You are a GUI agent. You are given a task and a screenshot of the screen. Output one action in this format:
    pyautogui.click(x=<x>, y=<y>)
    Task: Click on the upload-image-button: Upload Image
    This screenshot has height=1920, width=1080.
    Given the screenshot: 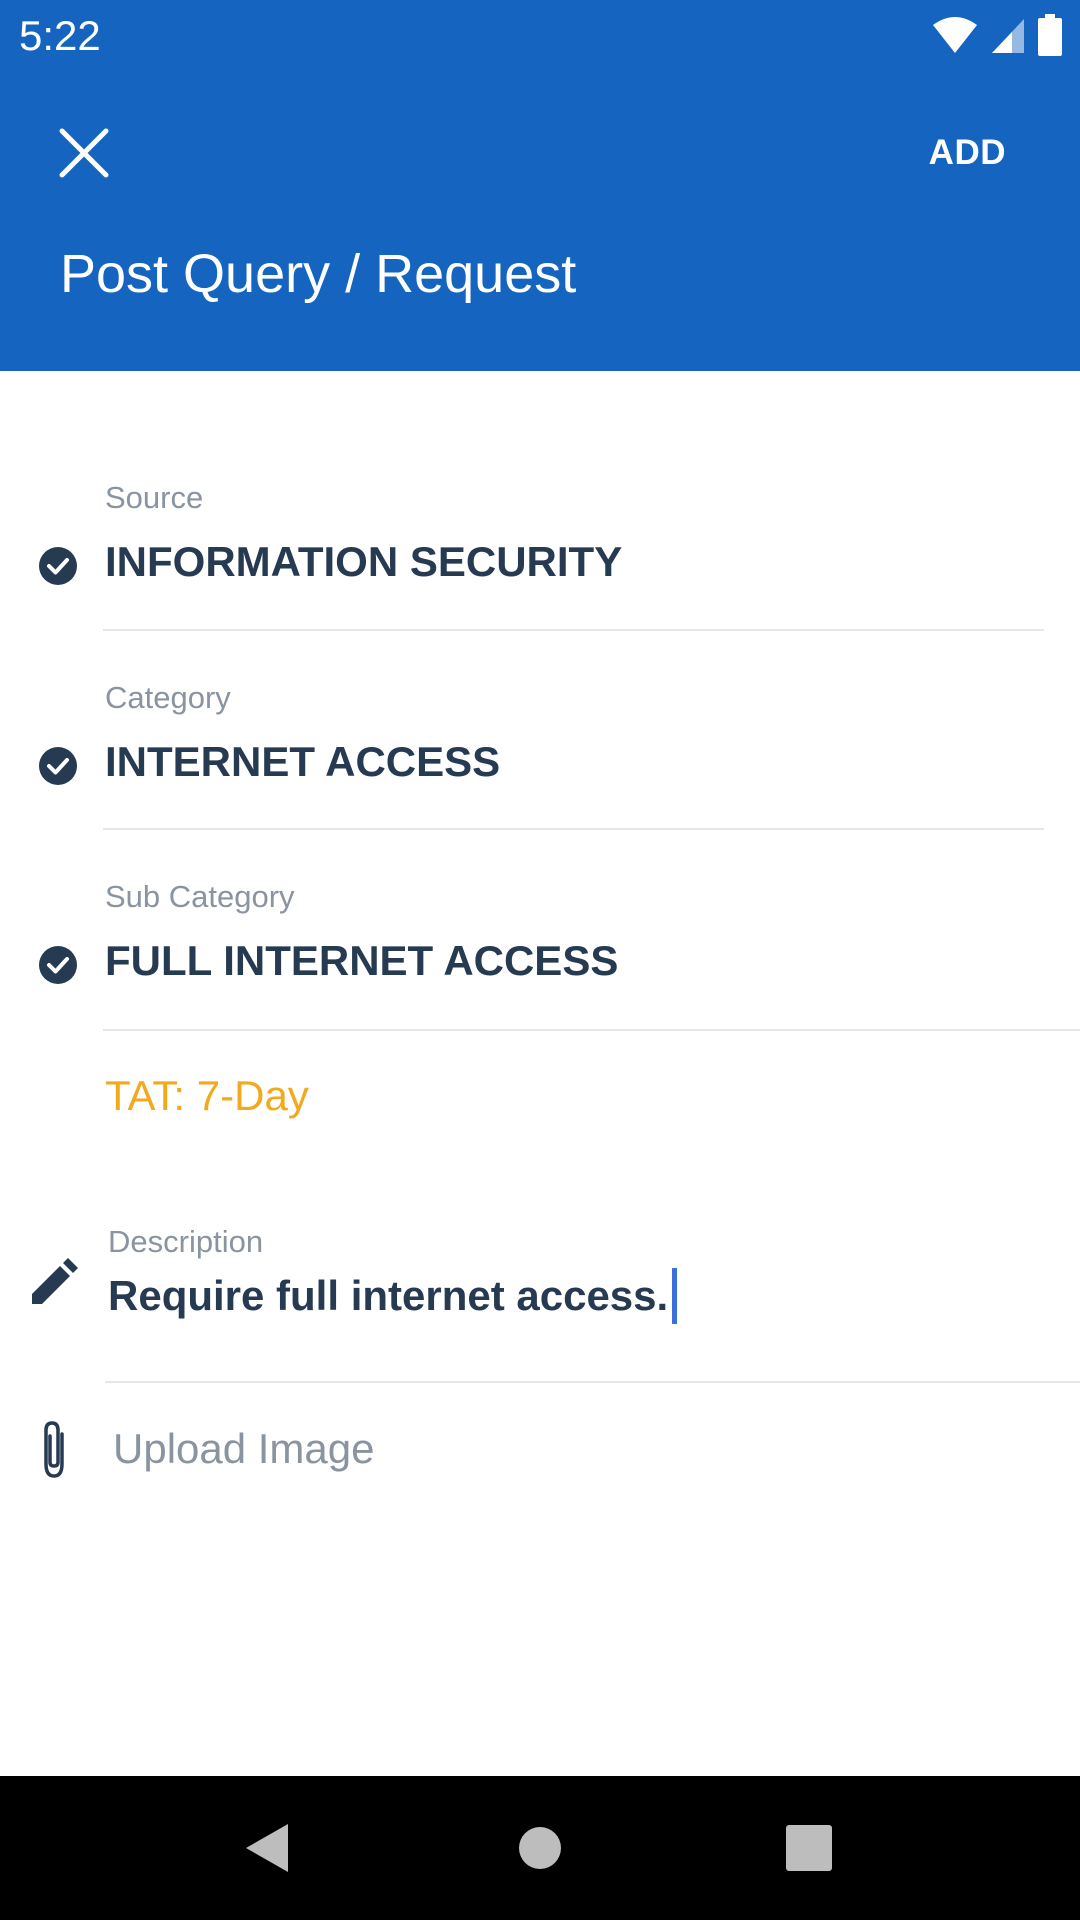 What is the action you would take?
    pyautogui.click(x=244, y=1449)
    